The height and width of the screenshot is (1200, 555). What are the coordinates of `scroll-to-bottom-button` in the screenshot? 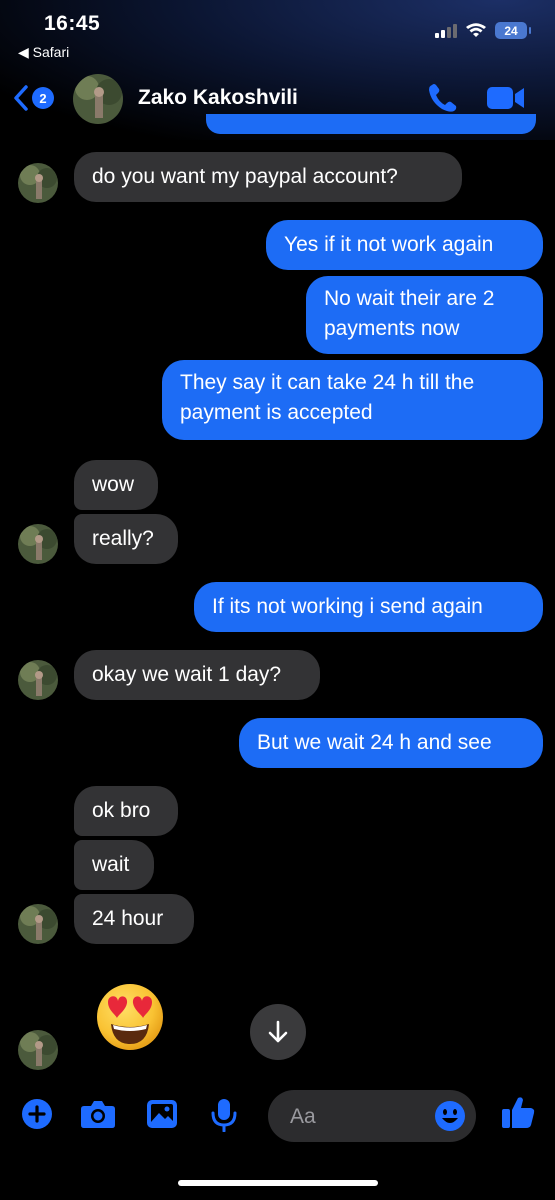 It's located at (278, 1032).